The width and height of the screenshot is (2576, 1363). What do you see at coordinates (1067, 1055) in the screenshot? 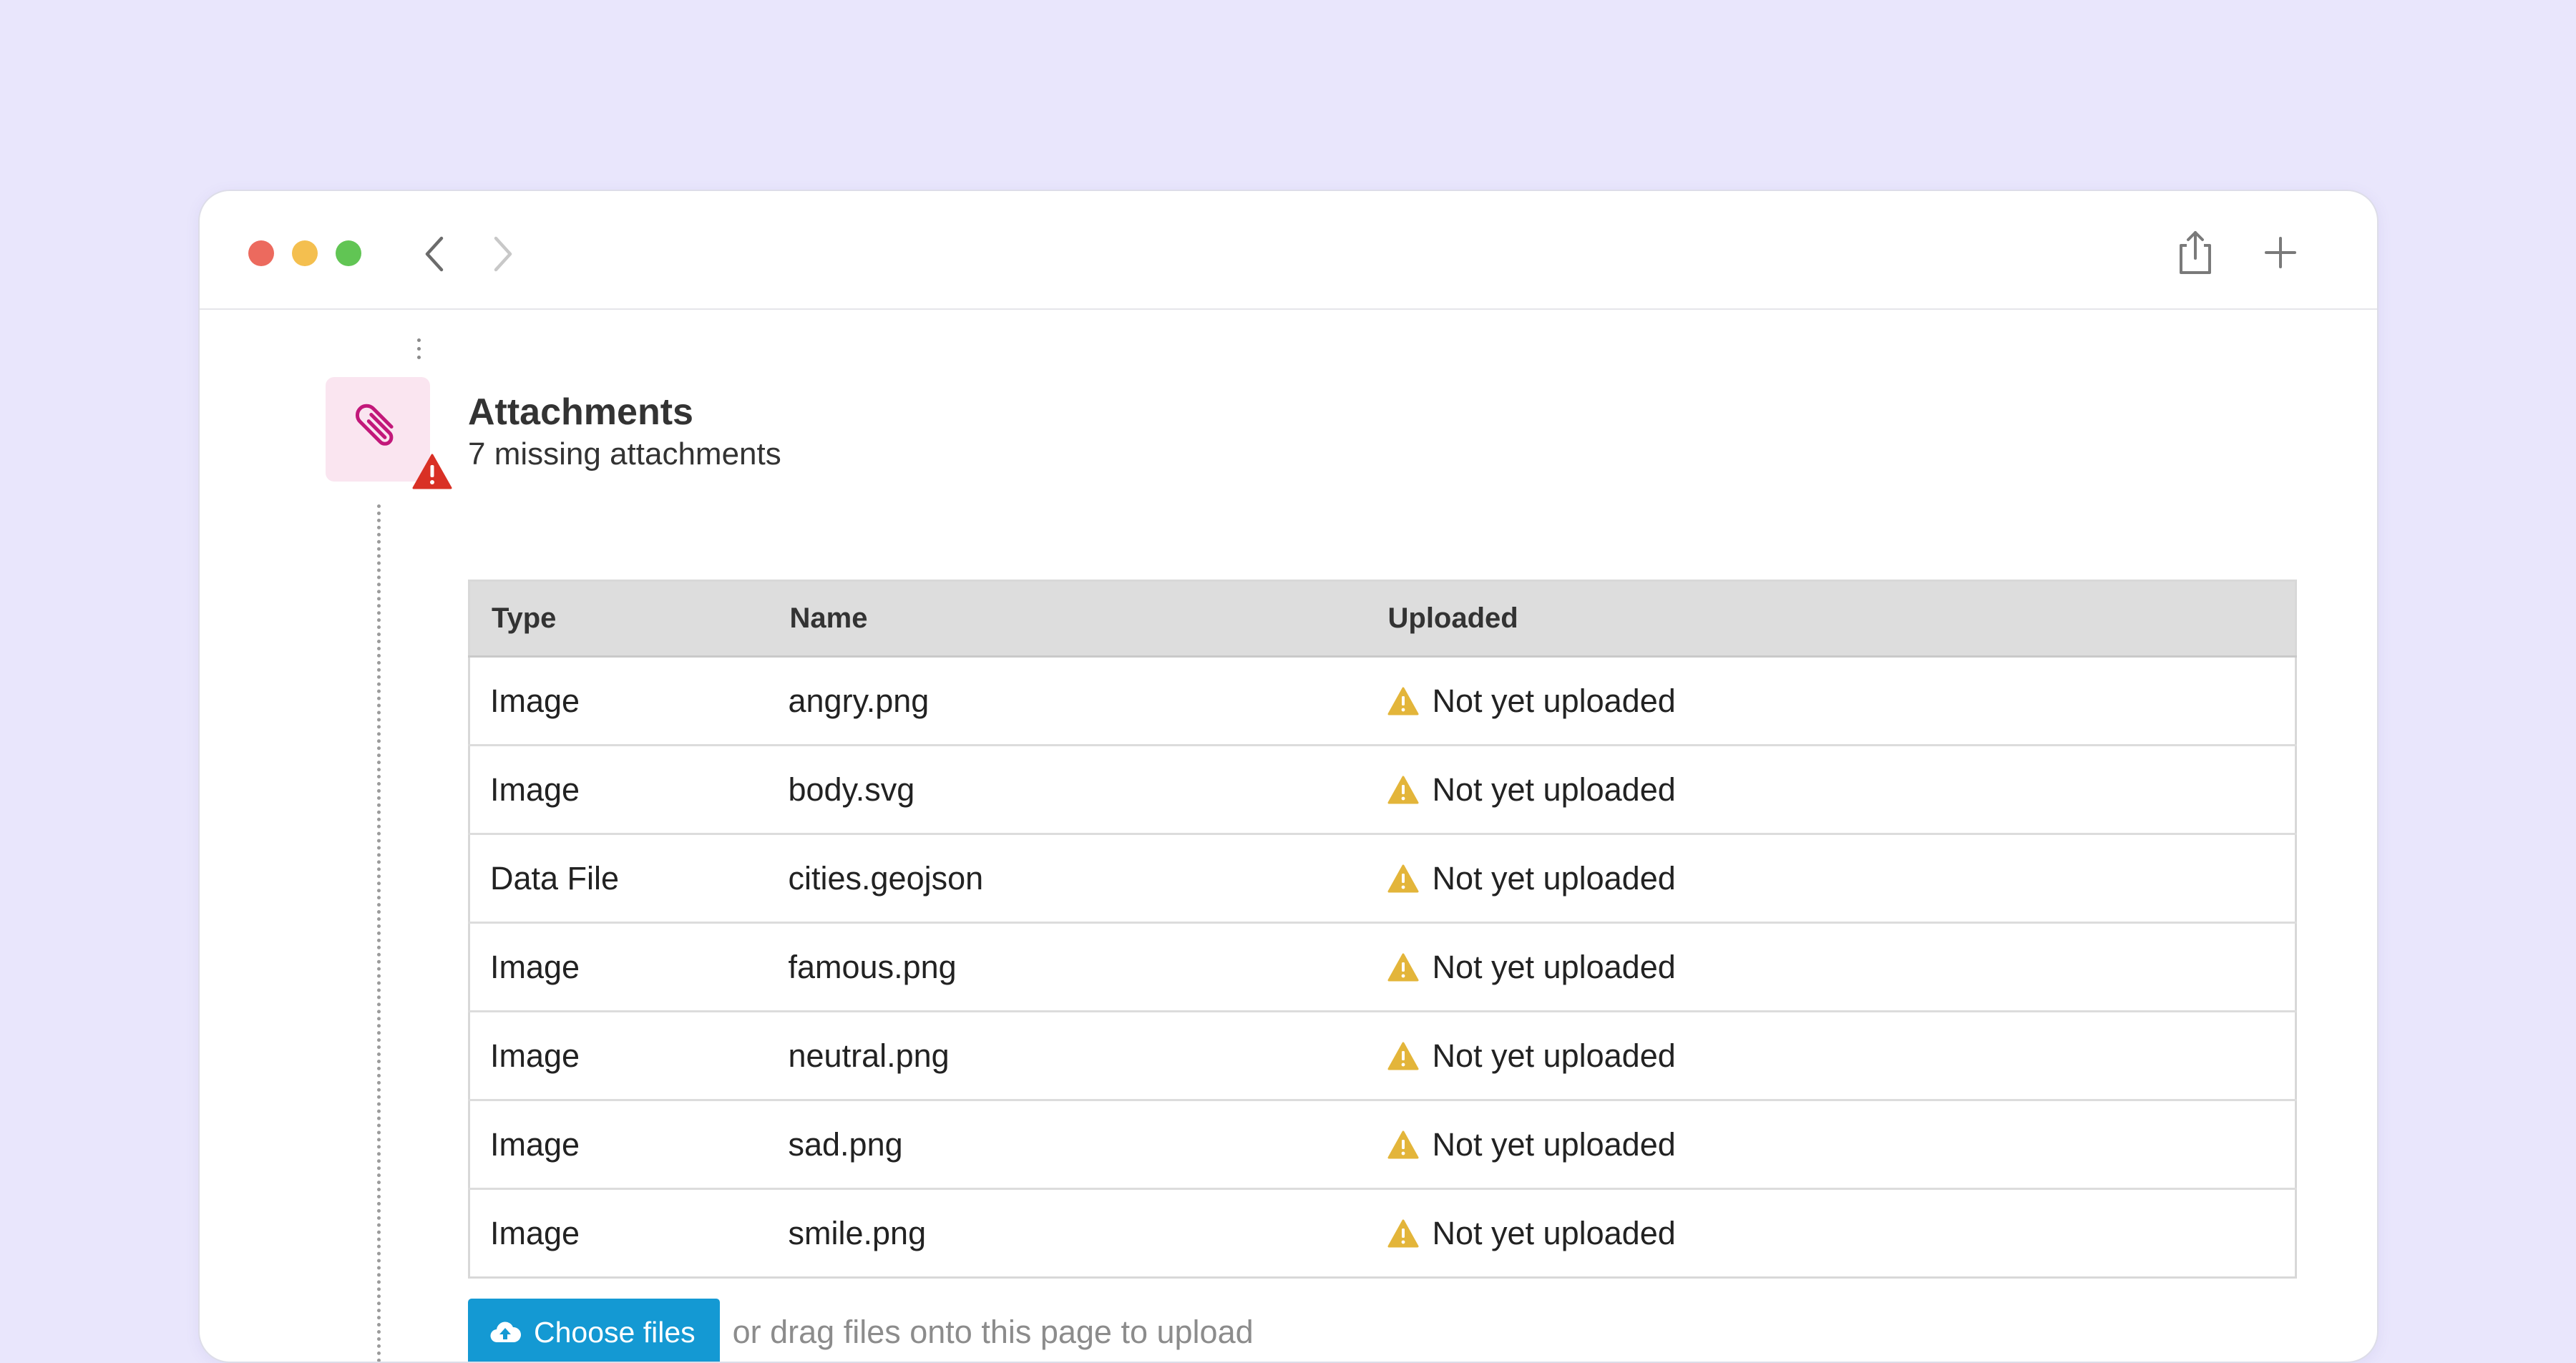
I see `cell-name: neutral.png` at bounding box center [1067, 1055].